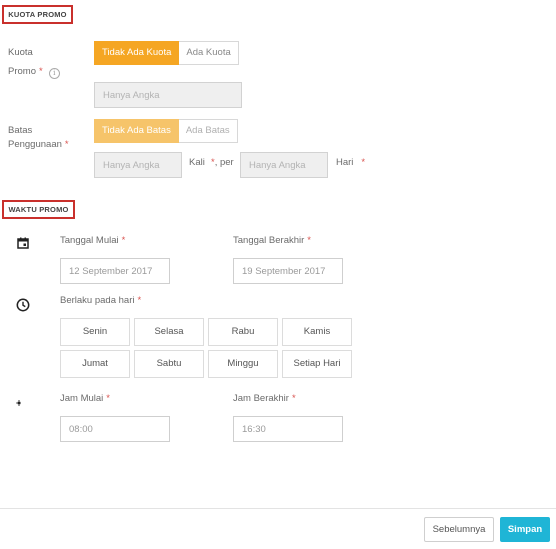  I want to click on hari-text: Hari *, so click(350, 162).